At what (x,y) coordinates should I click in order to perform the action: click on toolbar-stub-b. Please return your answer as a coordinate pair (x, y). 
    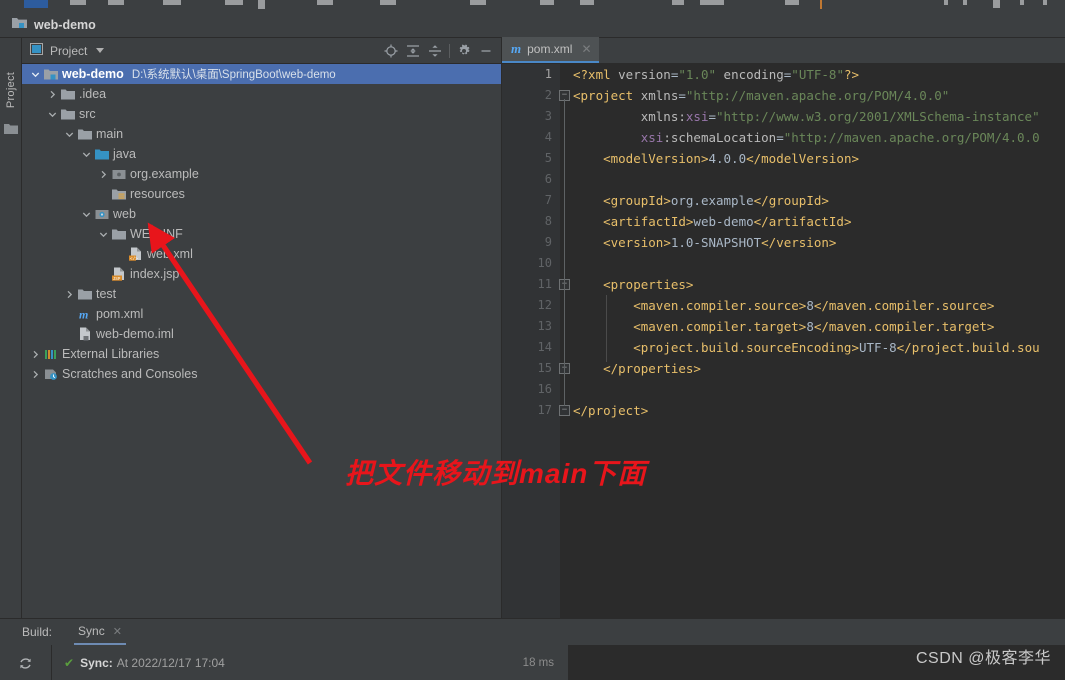
    Looking at the image, I should click on (792, 2).